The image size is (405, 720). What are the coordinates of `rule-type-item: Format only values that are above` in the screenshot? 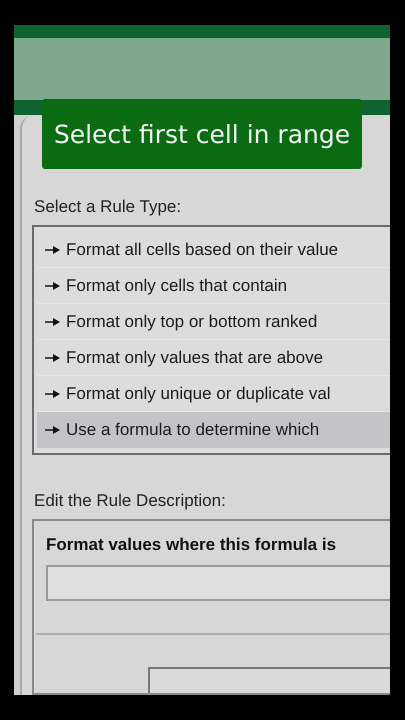 It's located at (213, 358).